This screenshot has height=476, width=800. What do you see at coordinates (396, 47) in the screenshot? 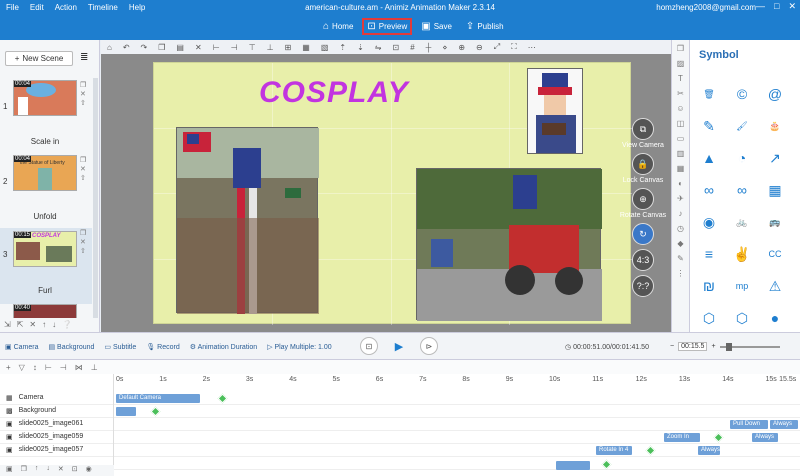
I see `lock-icon: ⊡` at bounding box center [396, 47].